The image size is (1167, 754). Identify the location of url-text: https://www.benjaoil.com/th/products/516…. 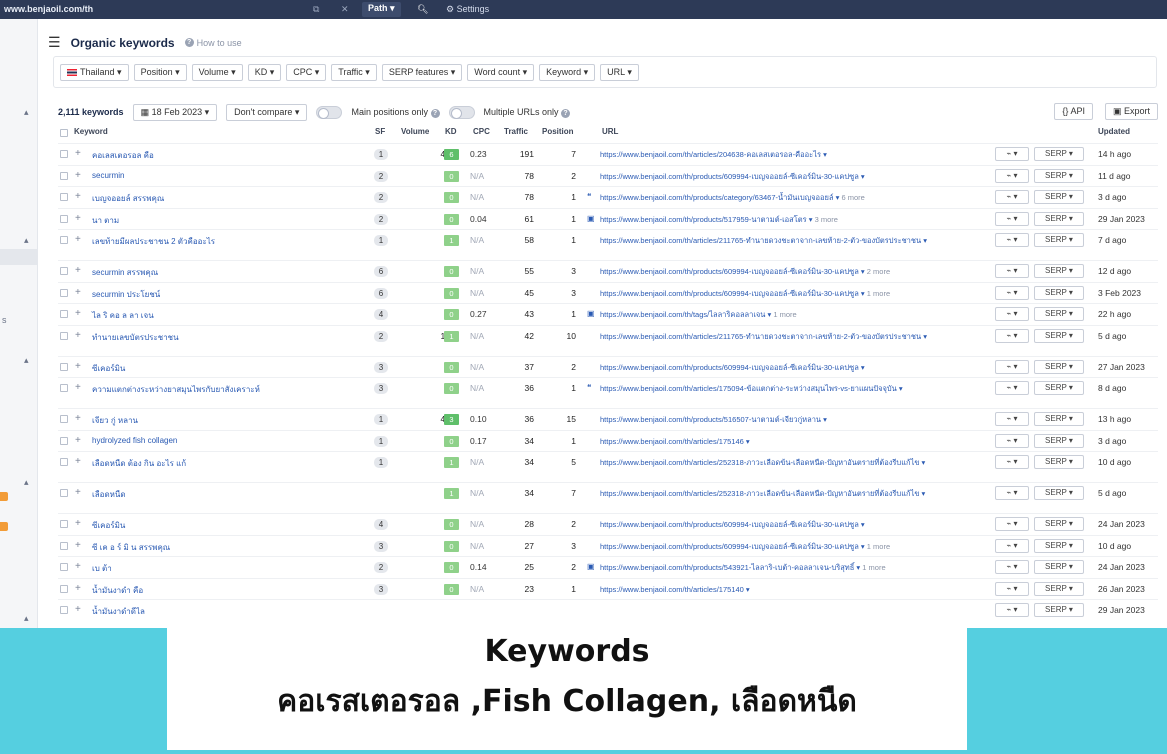
(713, 419).